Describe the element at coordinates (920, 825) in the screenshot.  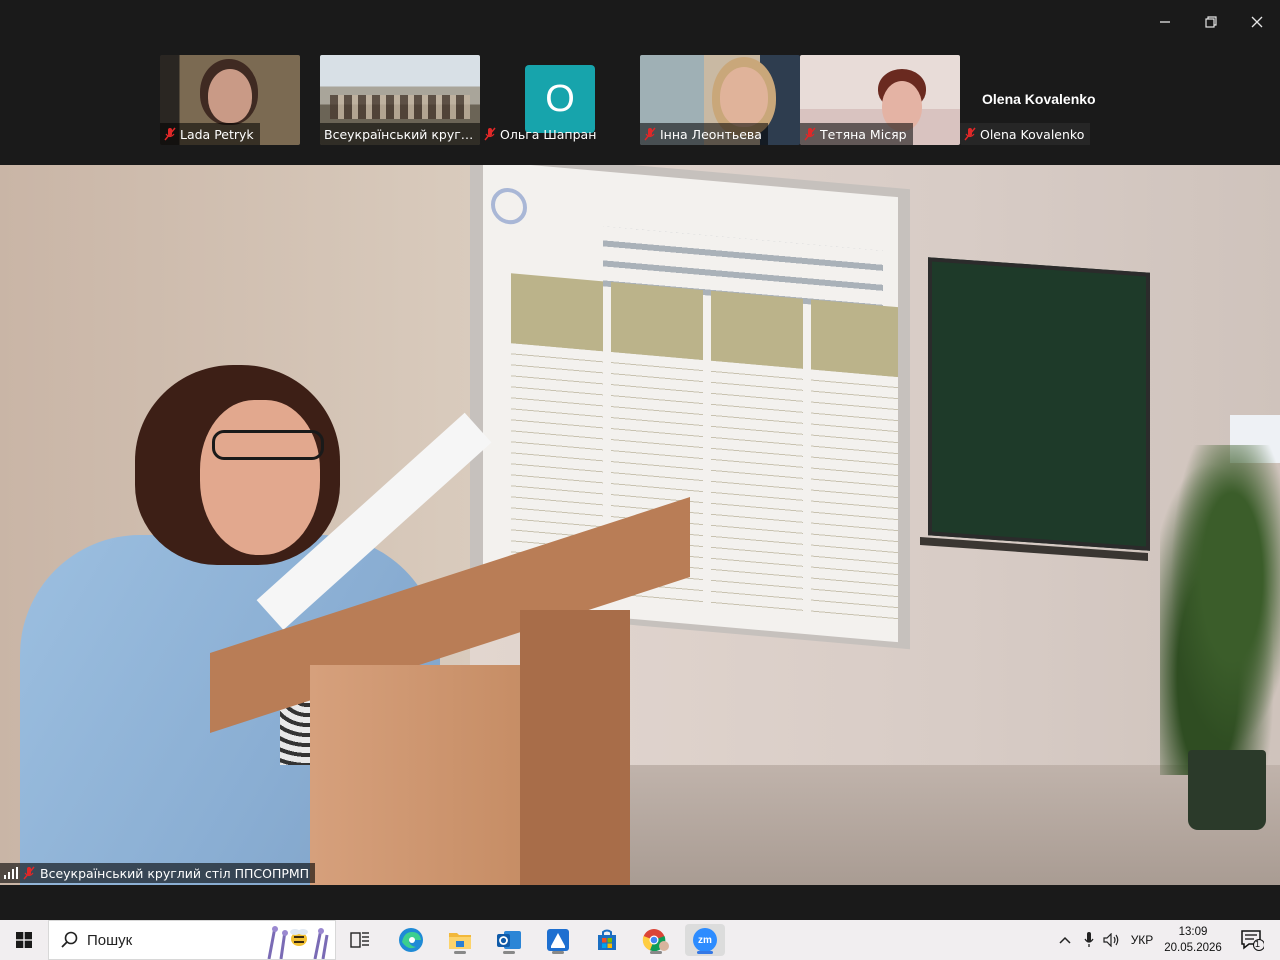
I see `floor` at that location.